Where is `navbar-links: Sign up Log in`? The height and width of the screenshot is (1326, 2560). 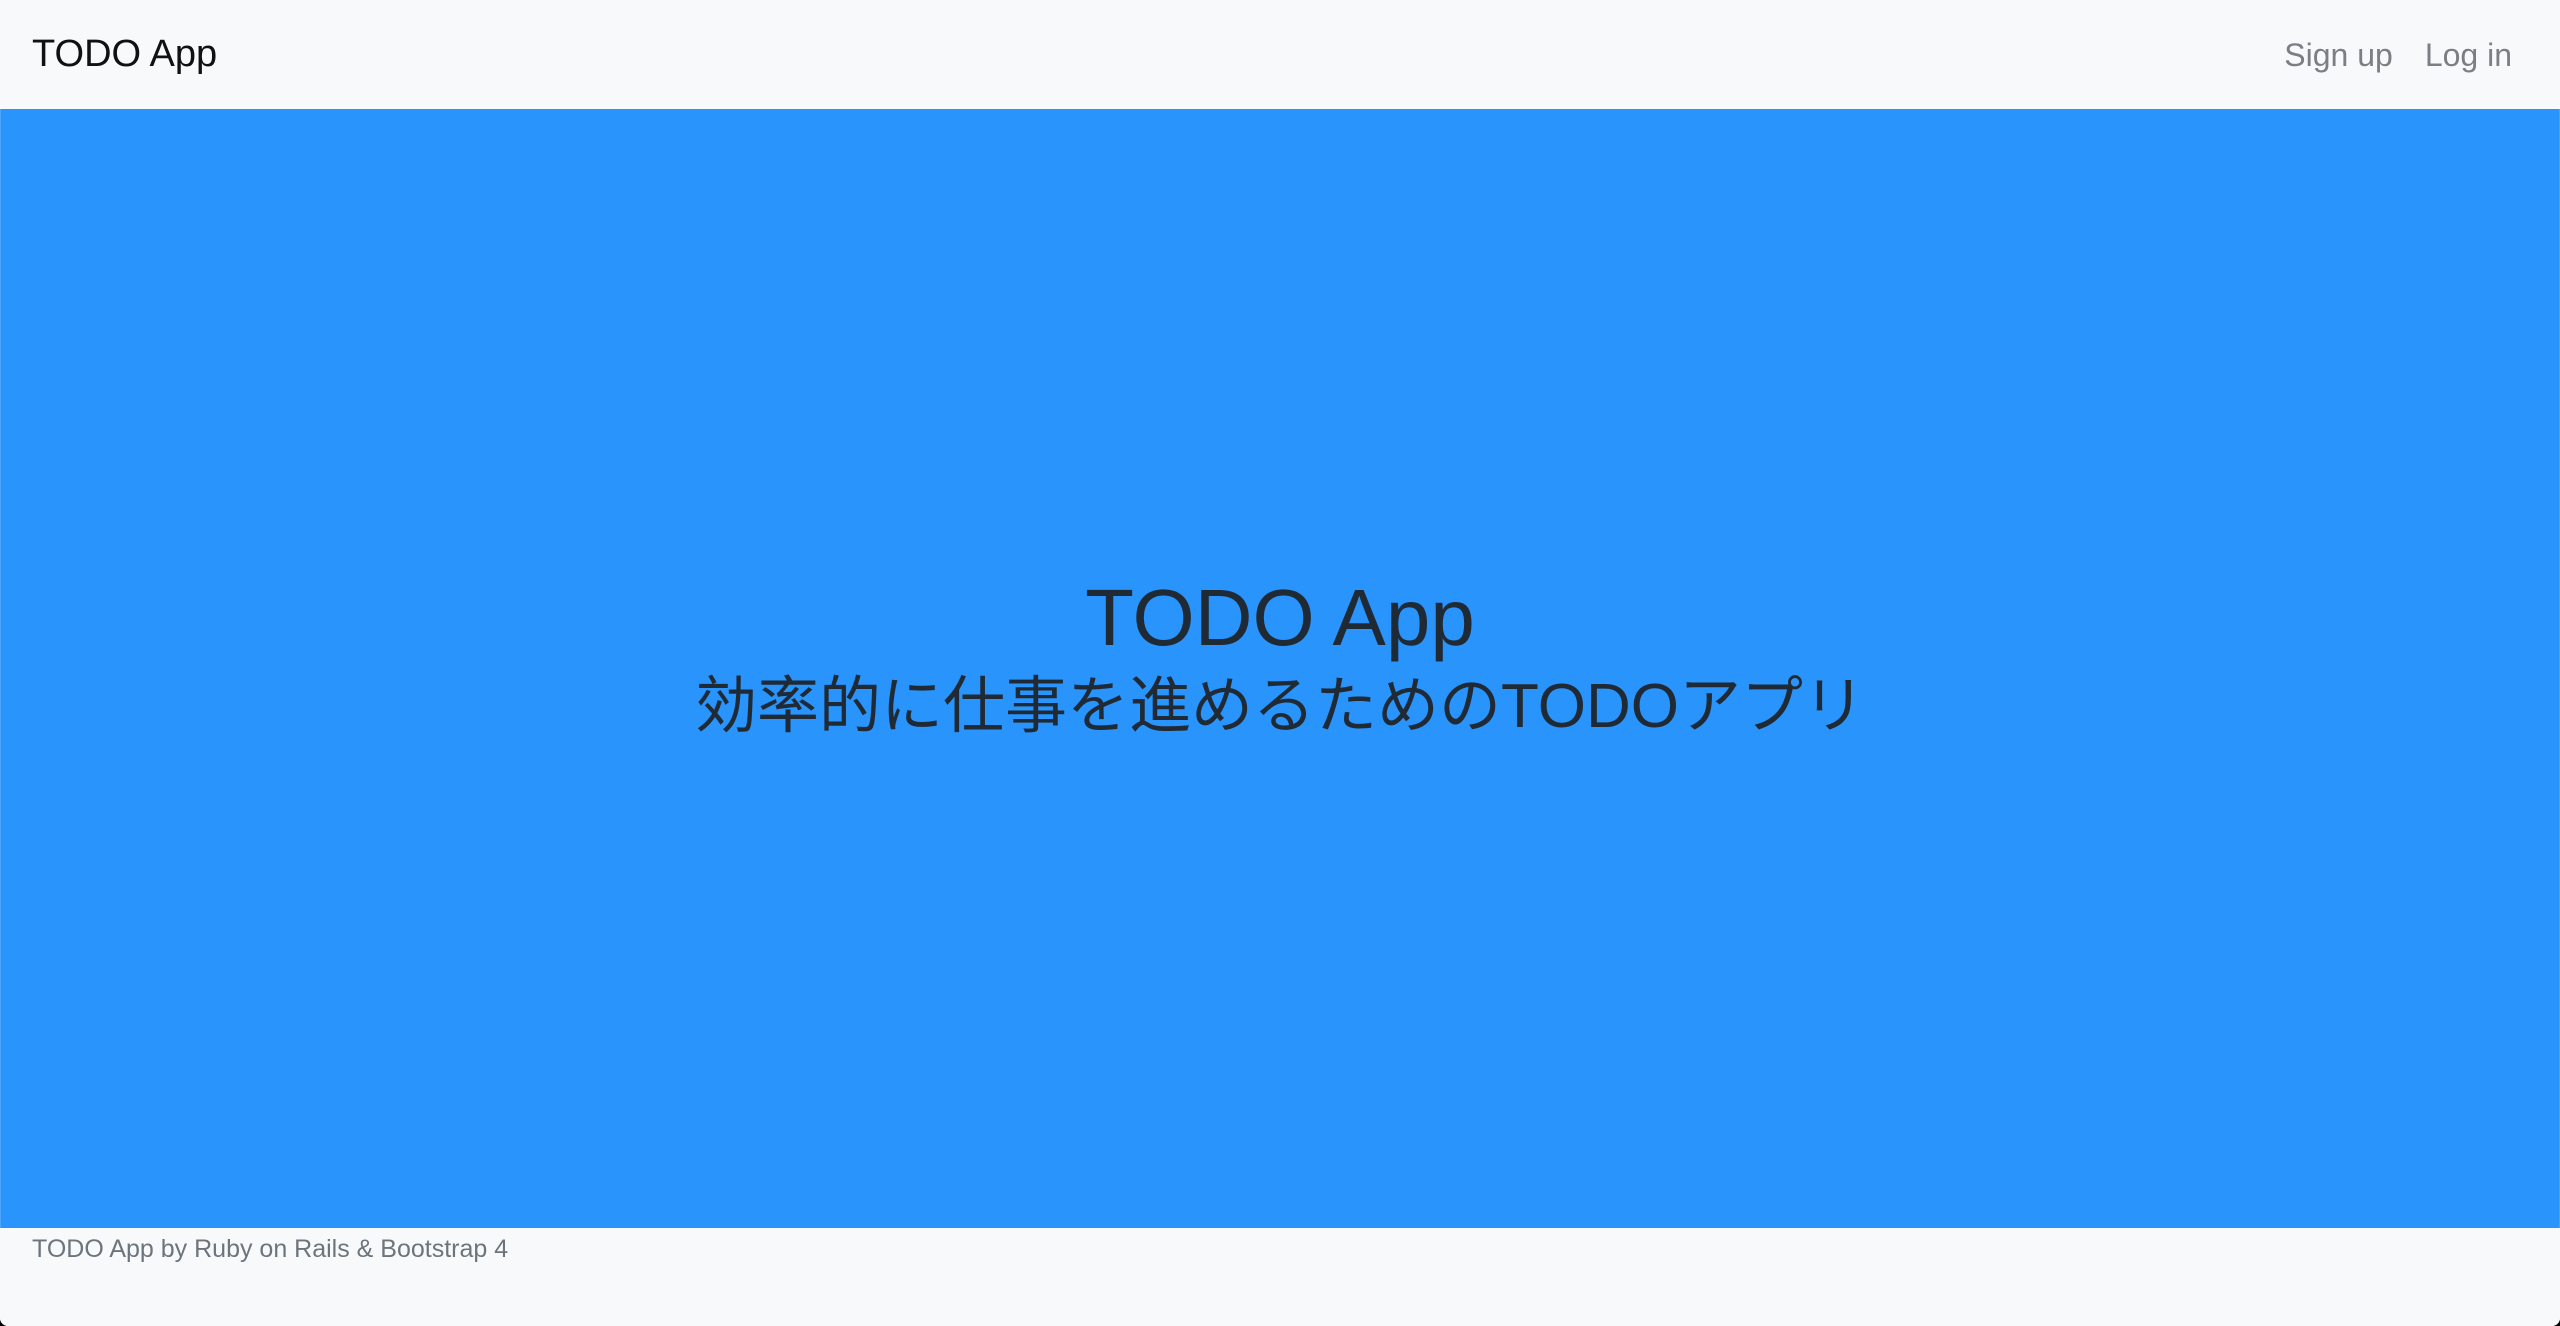 navbar-links: Sign up Log in is located at coordinates (2398, 55).